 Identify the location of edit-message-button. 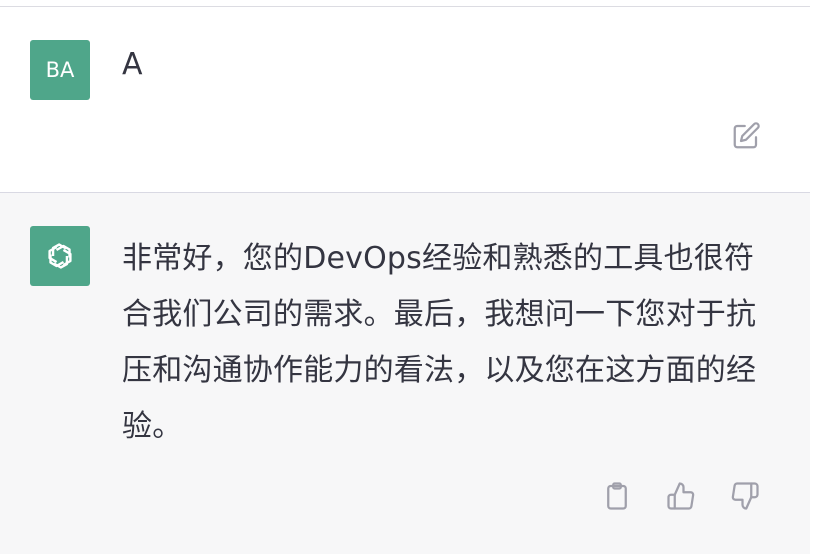
(746, 136).